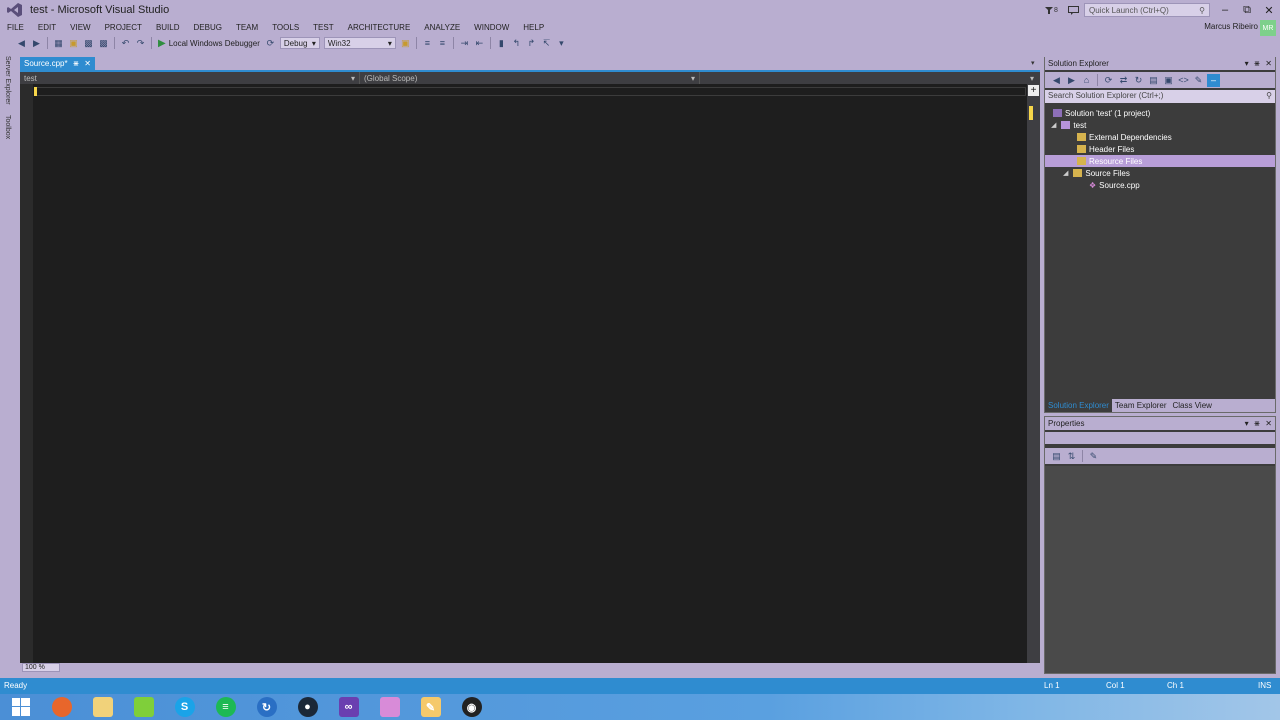 The image size is (1280, 720). What do you see at coordinates (1086, 80) in the screenshot?
I see `home-icon: ⌂` at bounding box center [1086, 80].